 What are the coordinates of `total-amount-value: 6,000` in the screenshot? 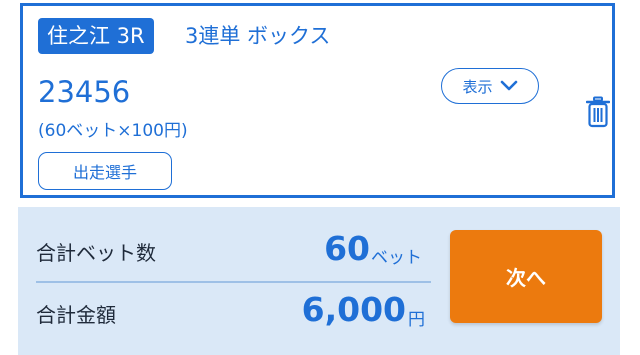 It's located at (353, 309).